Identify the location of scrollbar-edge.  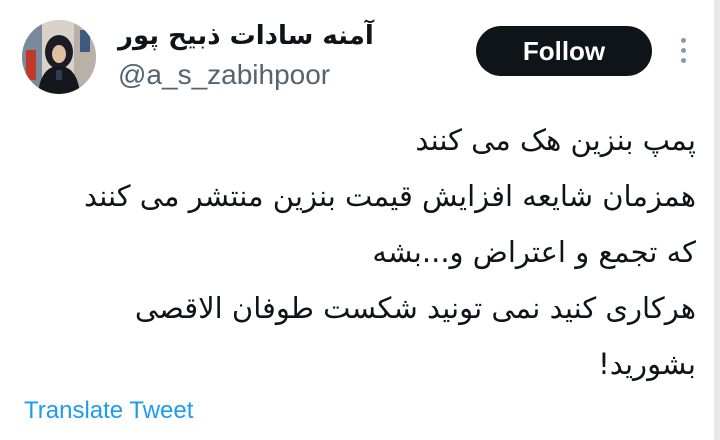
(717, 220).